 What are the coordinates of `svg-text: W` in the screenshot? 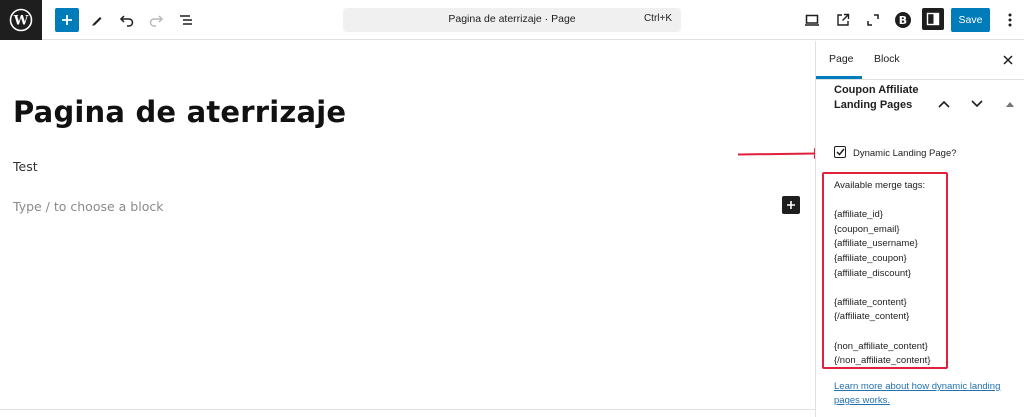 It's located at (21, 21).